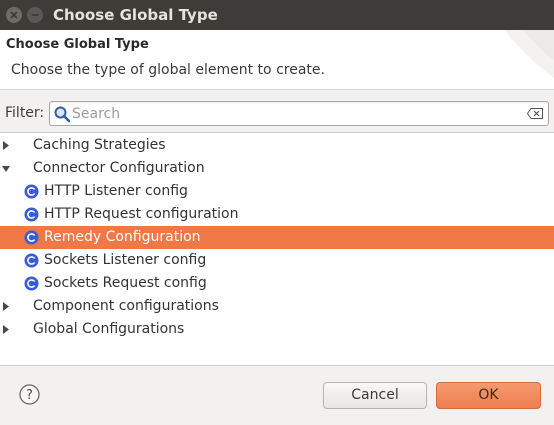 This screenshot has height=425, width=554. Describe the element at coordinates (277, 145) in the screenshot. I see `tree-item-caching-strategies: Caching Strategies` at that location.